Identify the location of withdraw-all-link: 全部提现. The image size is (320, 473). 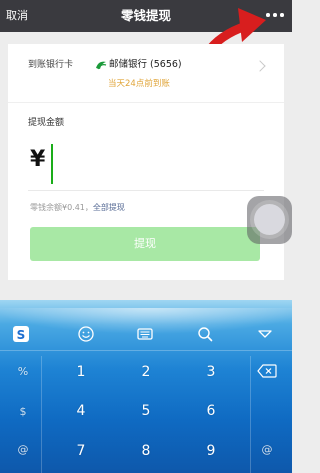
(109, 207).